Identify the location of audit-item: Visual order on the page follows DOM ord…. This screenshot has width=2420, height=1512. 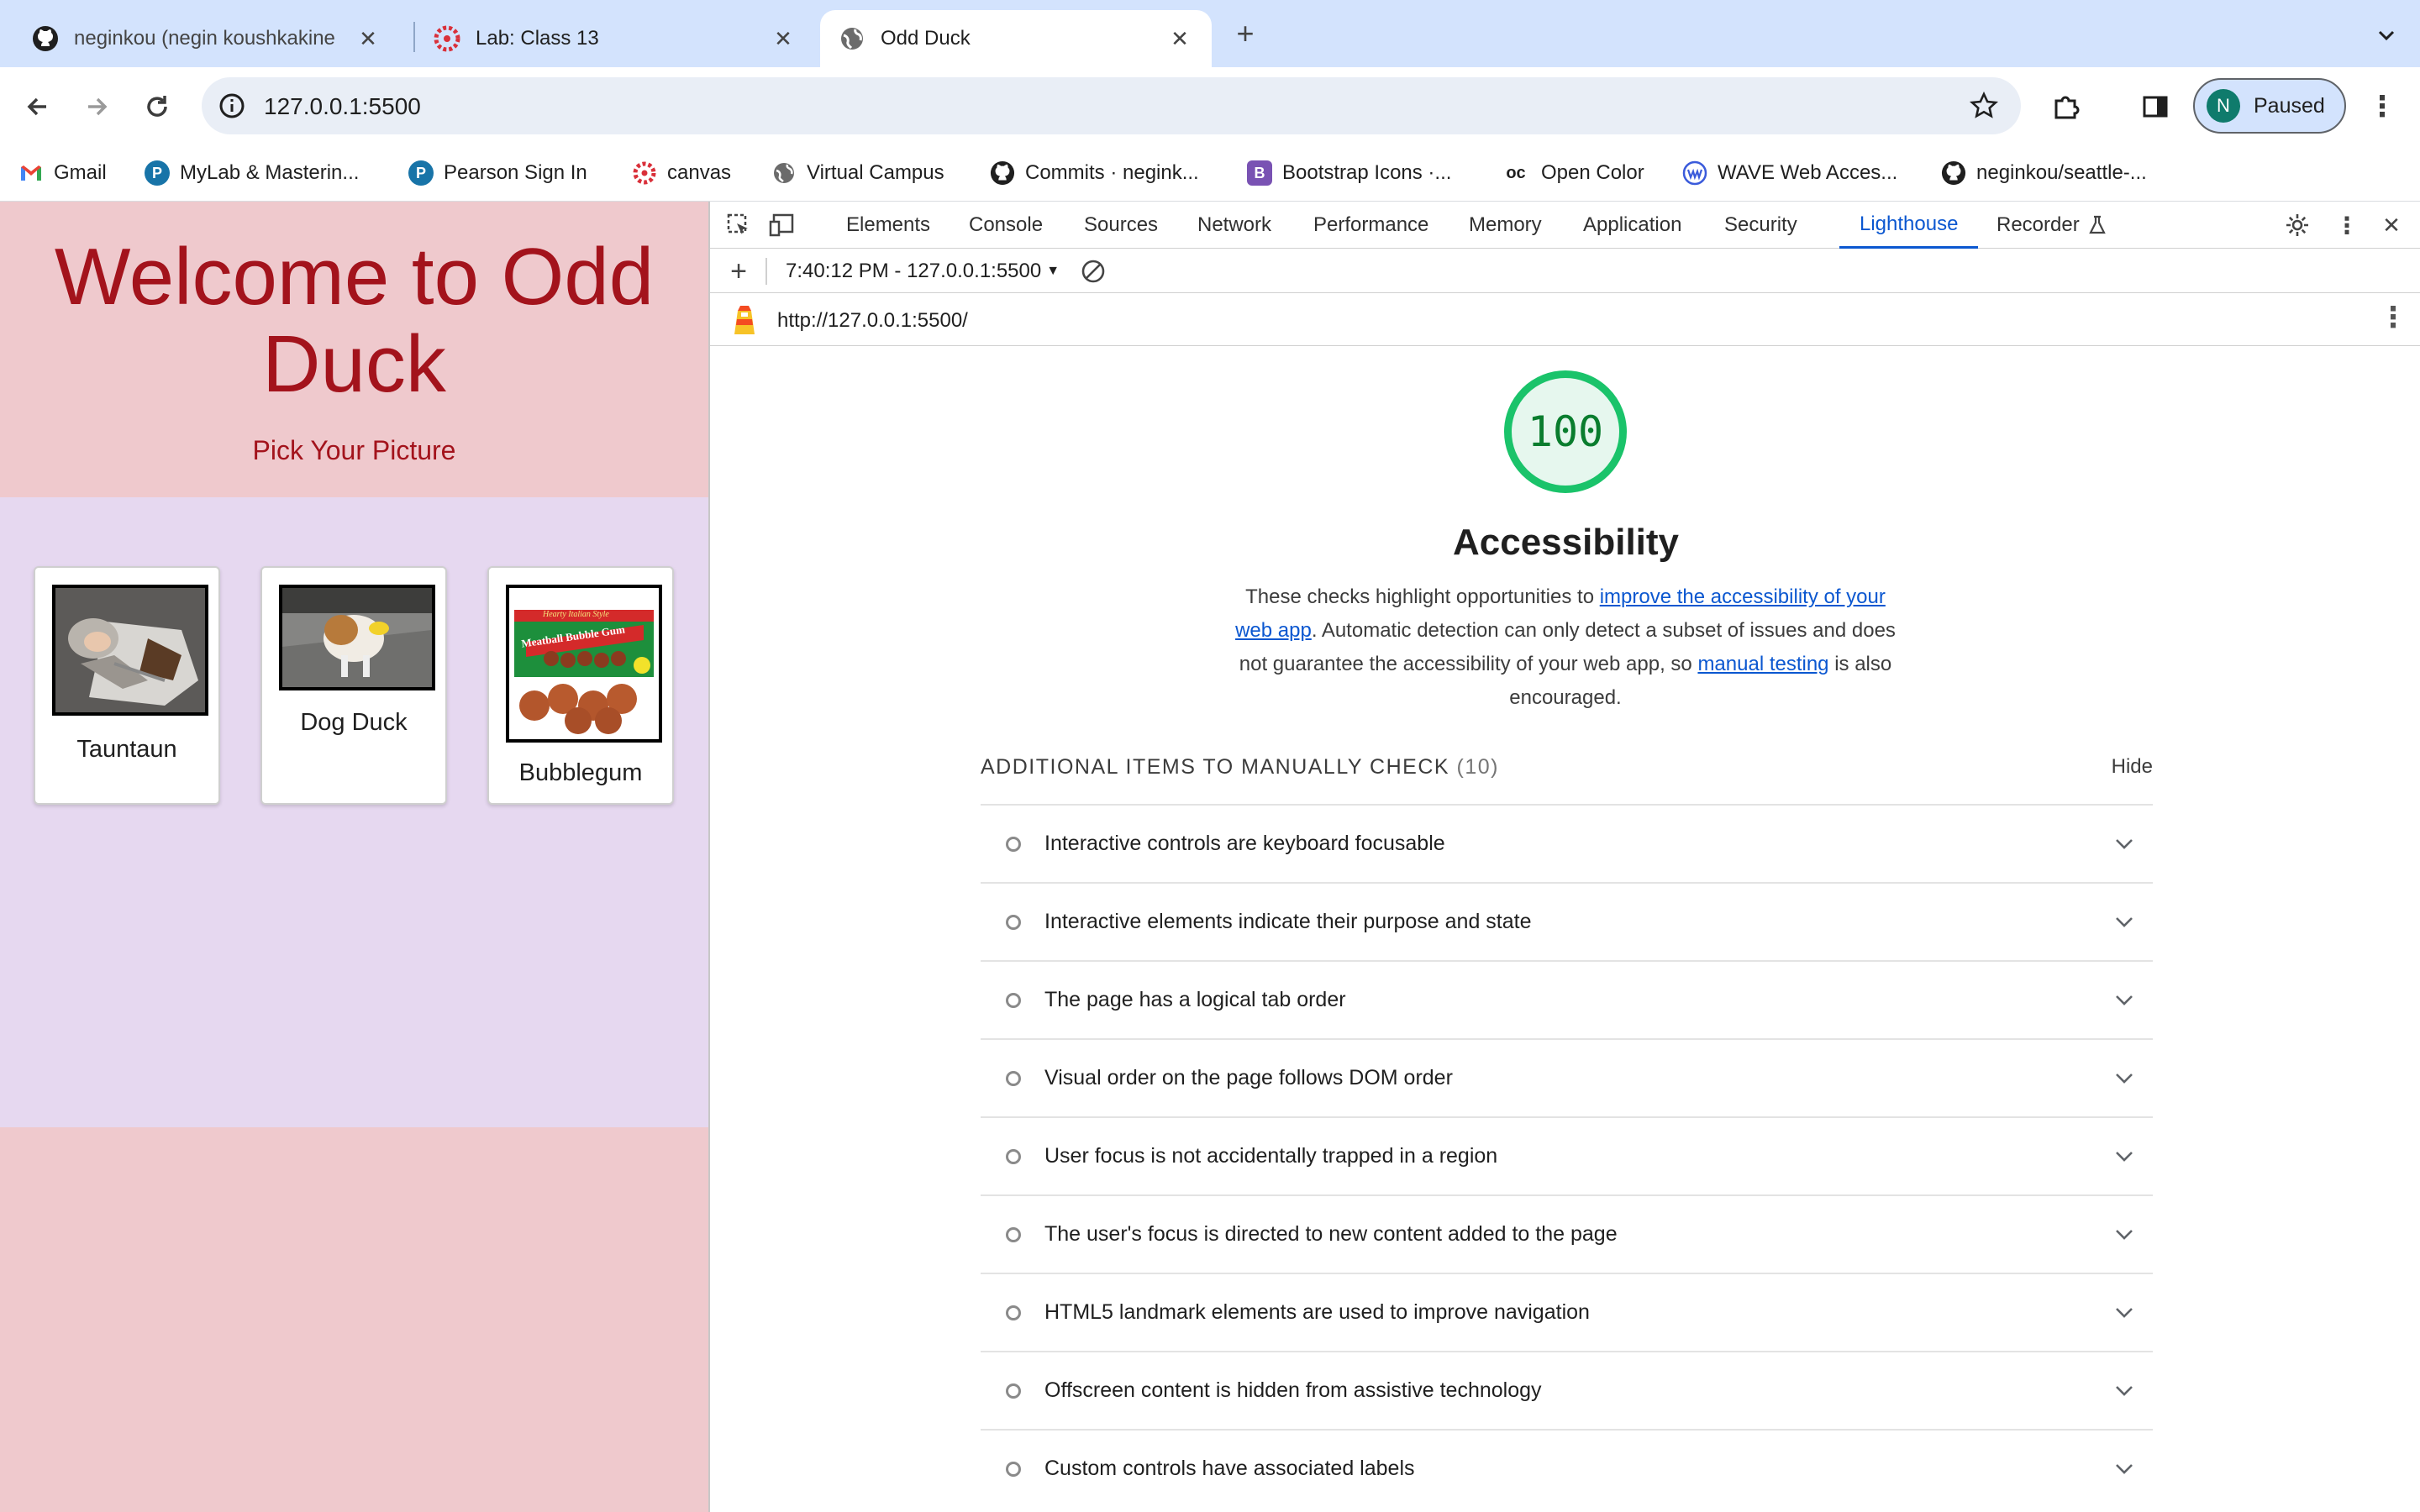
(1567, 1077).